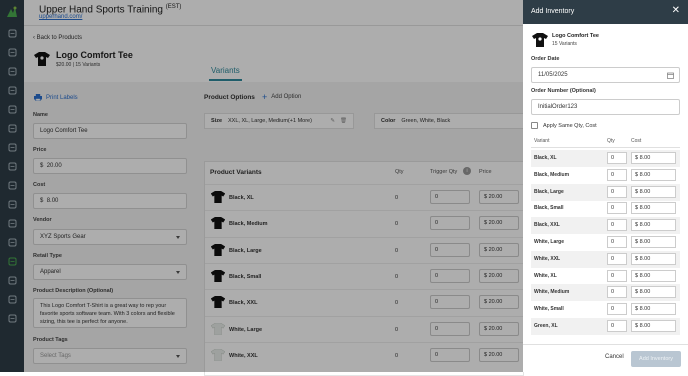  What do you see at coordinates (553, 75) in the screenshot?
I see `order-date-value: 11/05/2025` at bounding box center [553, 75].